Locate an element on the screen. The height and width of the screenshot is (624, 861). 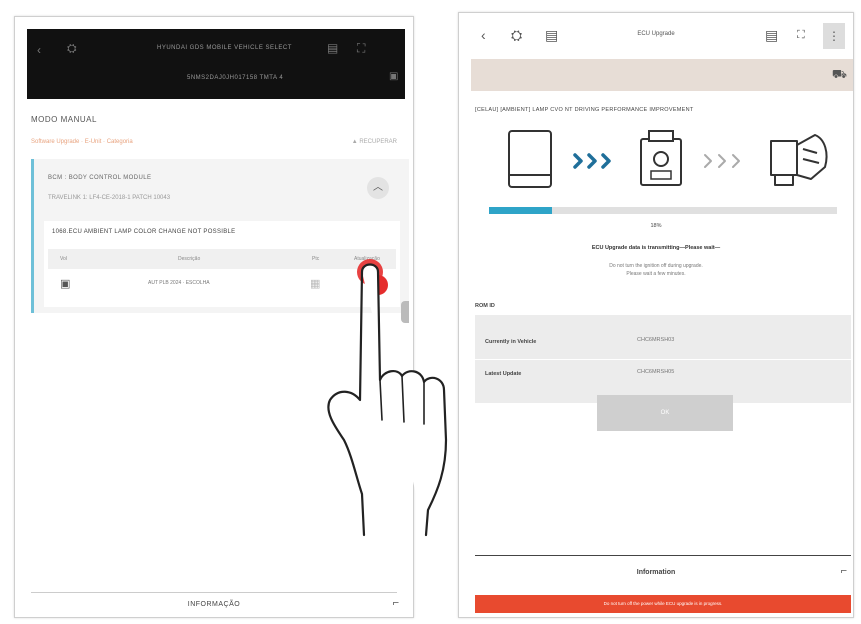
page-title: ECU Upgrade is located at coordinates (656, 34).